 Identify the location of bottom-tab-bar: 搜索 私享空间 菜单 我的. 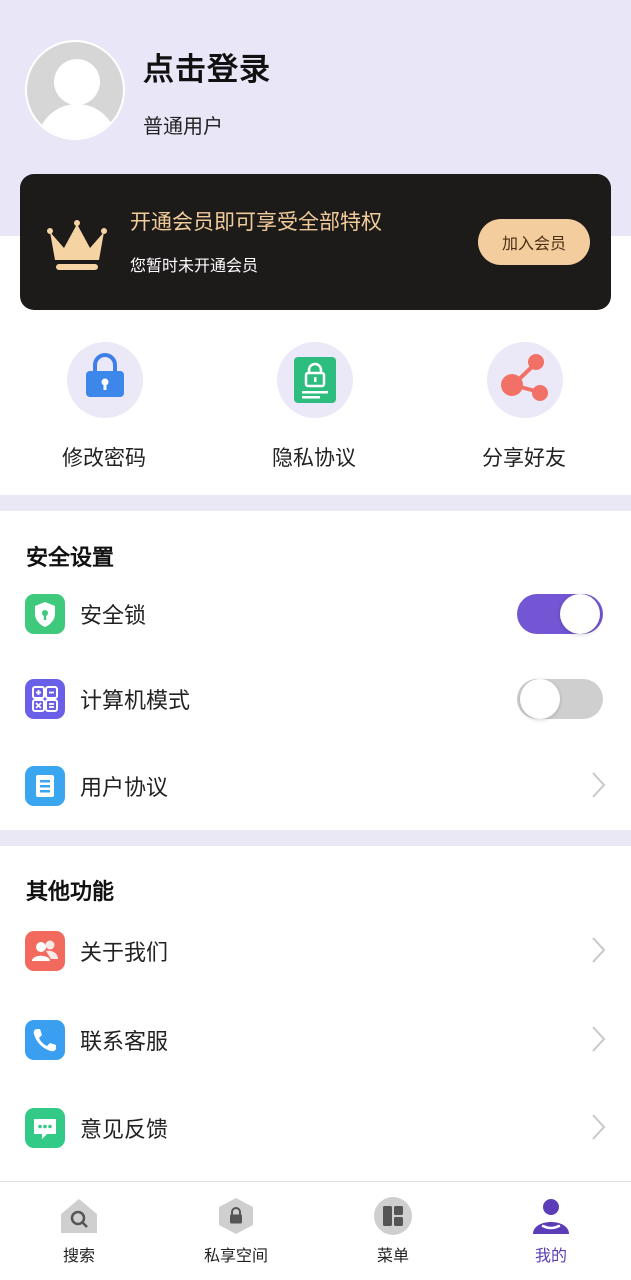
(315, 1230).